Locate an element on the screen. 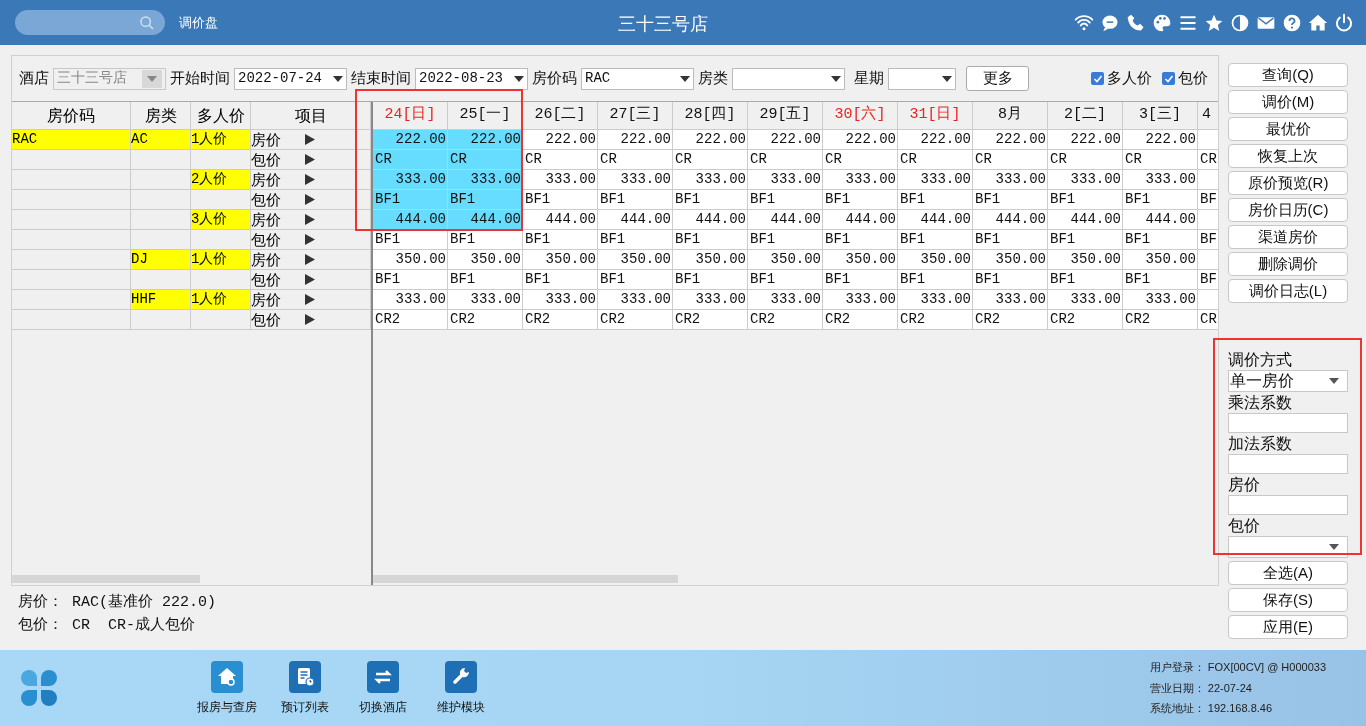  date-header: 30[六] is located at coordinates (860, 115).